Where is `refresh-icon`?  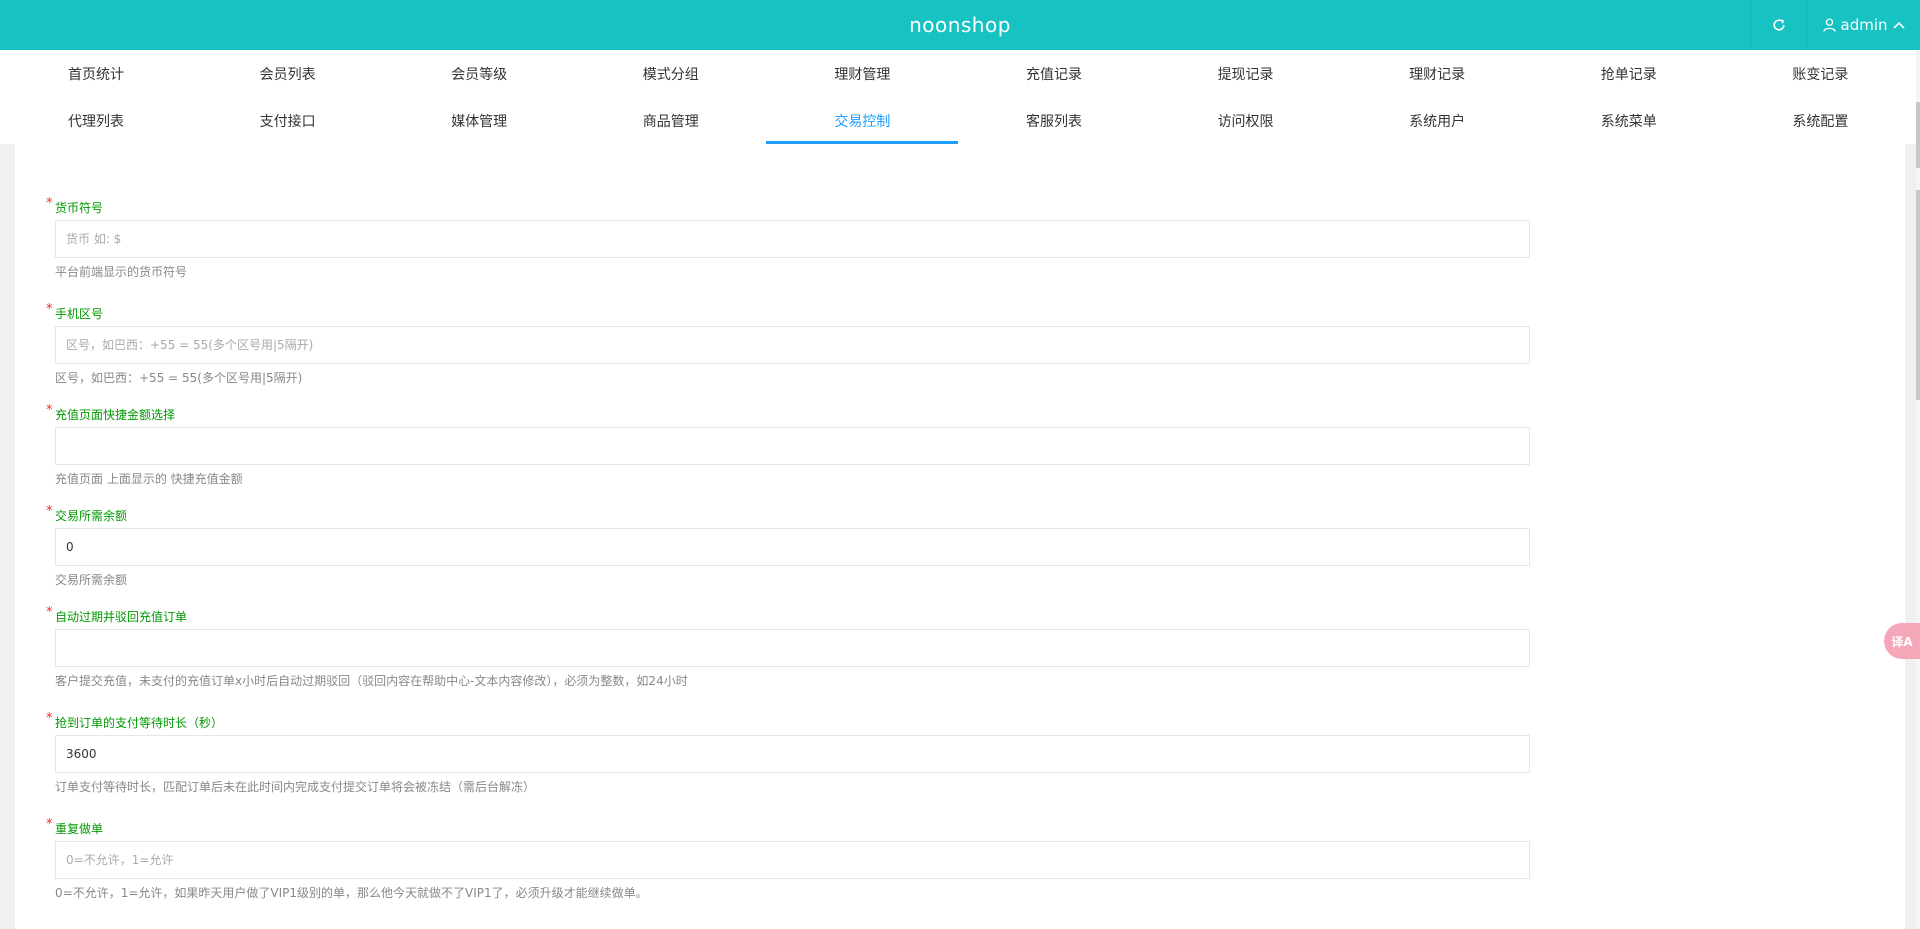 refresh-icon is located at coordinates (1778, 25).